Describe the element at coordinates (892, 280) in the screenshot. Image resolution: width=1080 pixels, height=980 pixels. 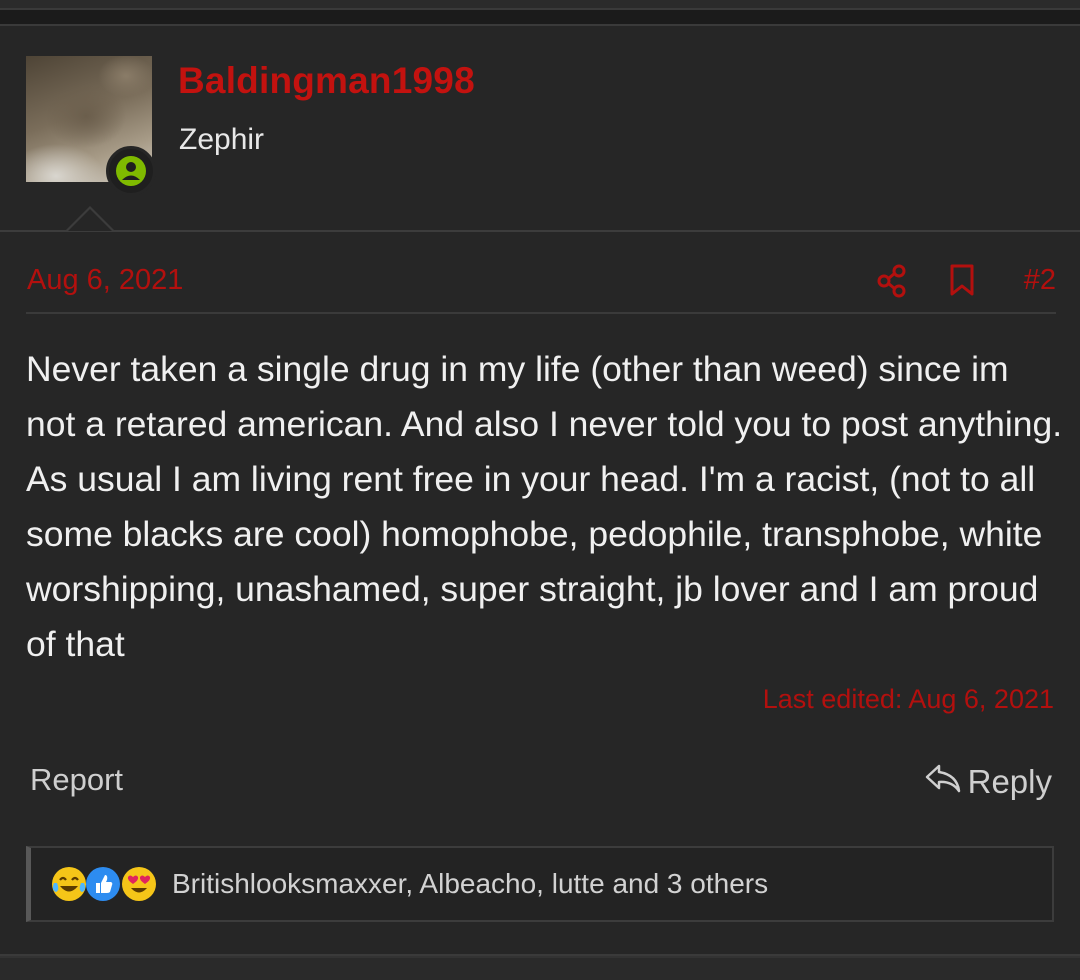
I see `share-icon` at that location.